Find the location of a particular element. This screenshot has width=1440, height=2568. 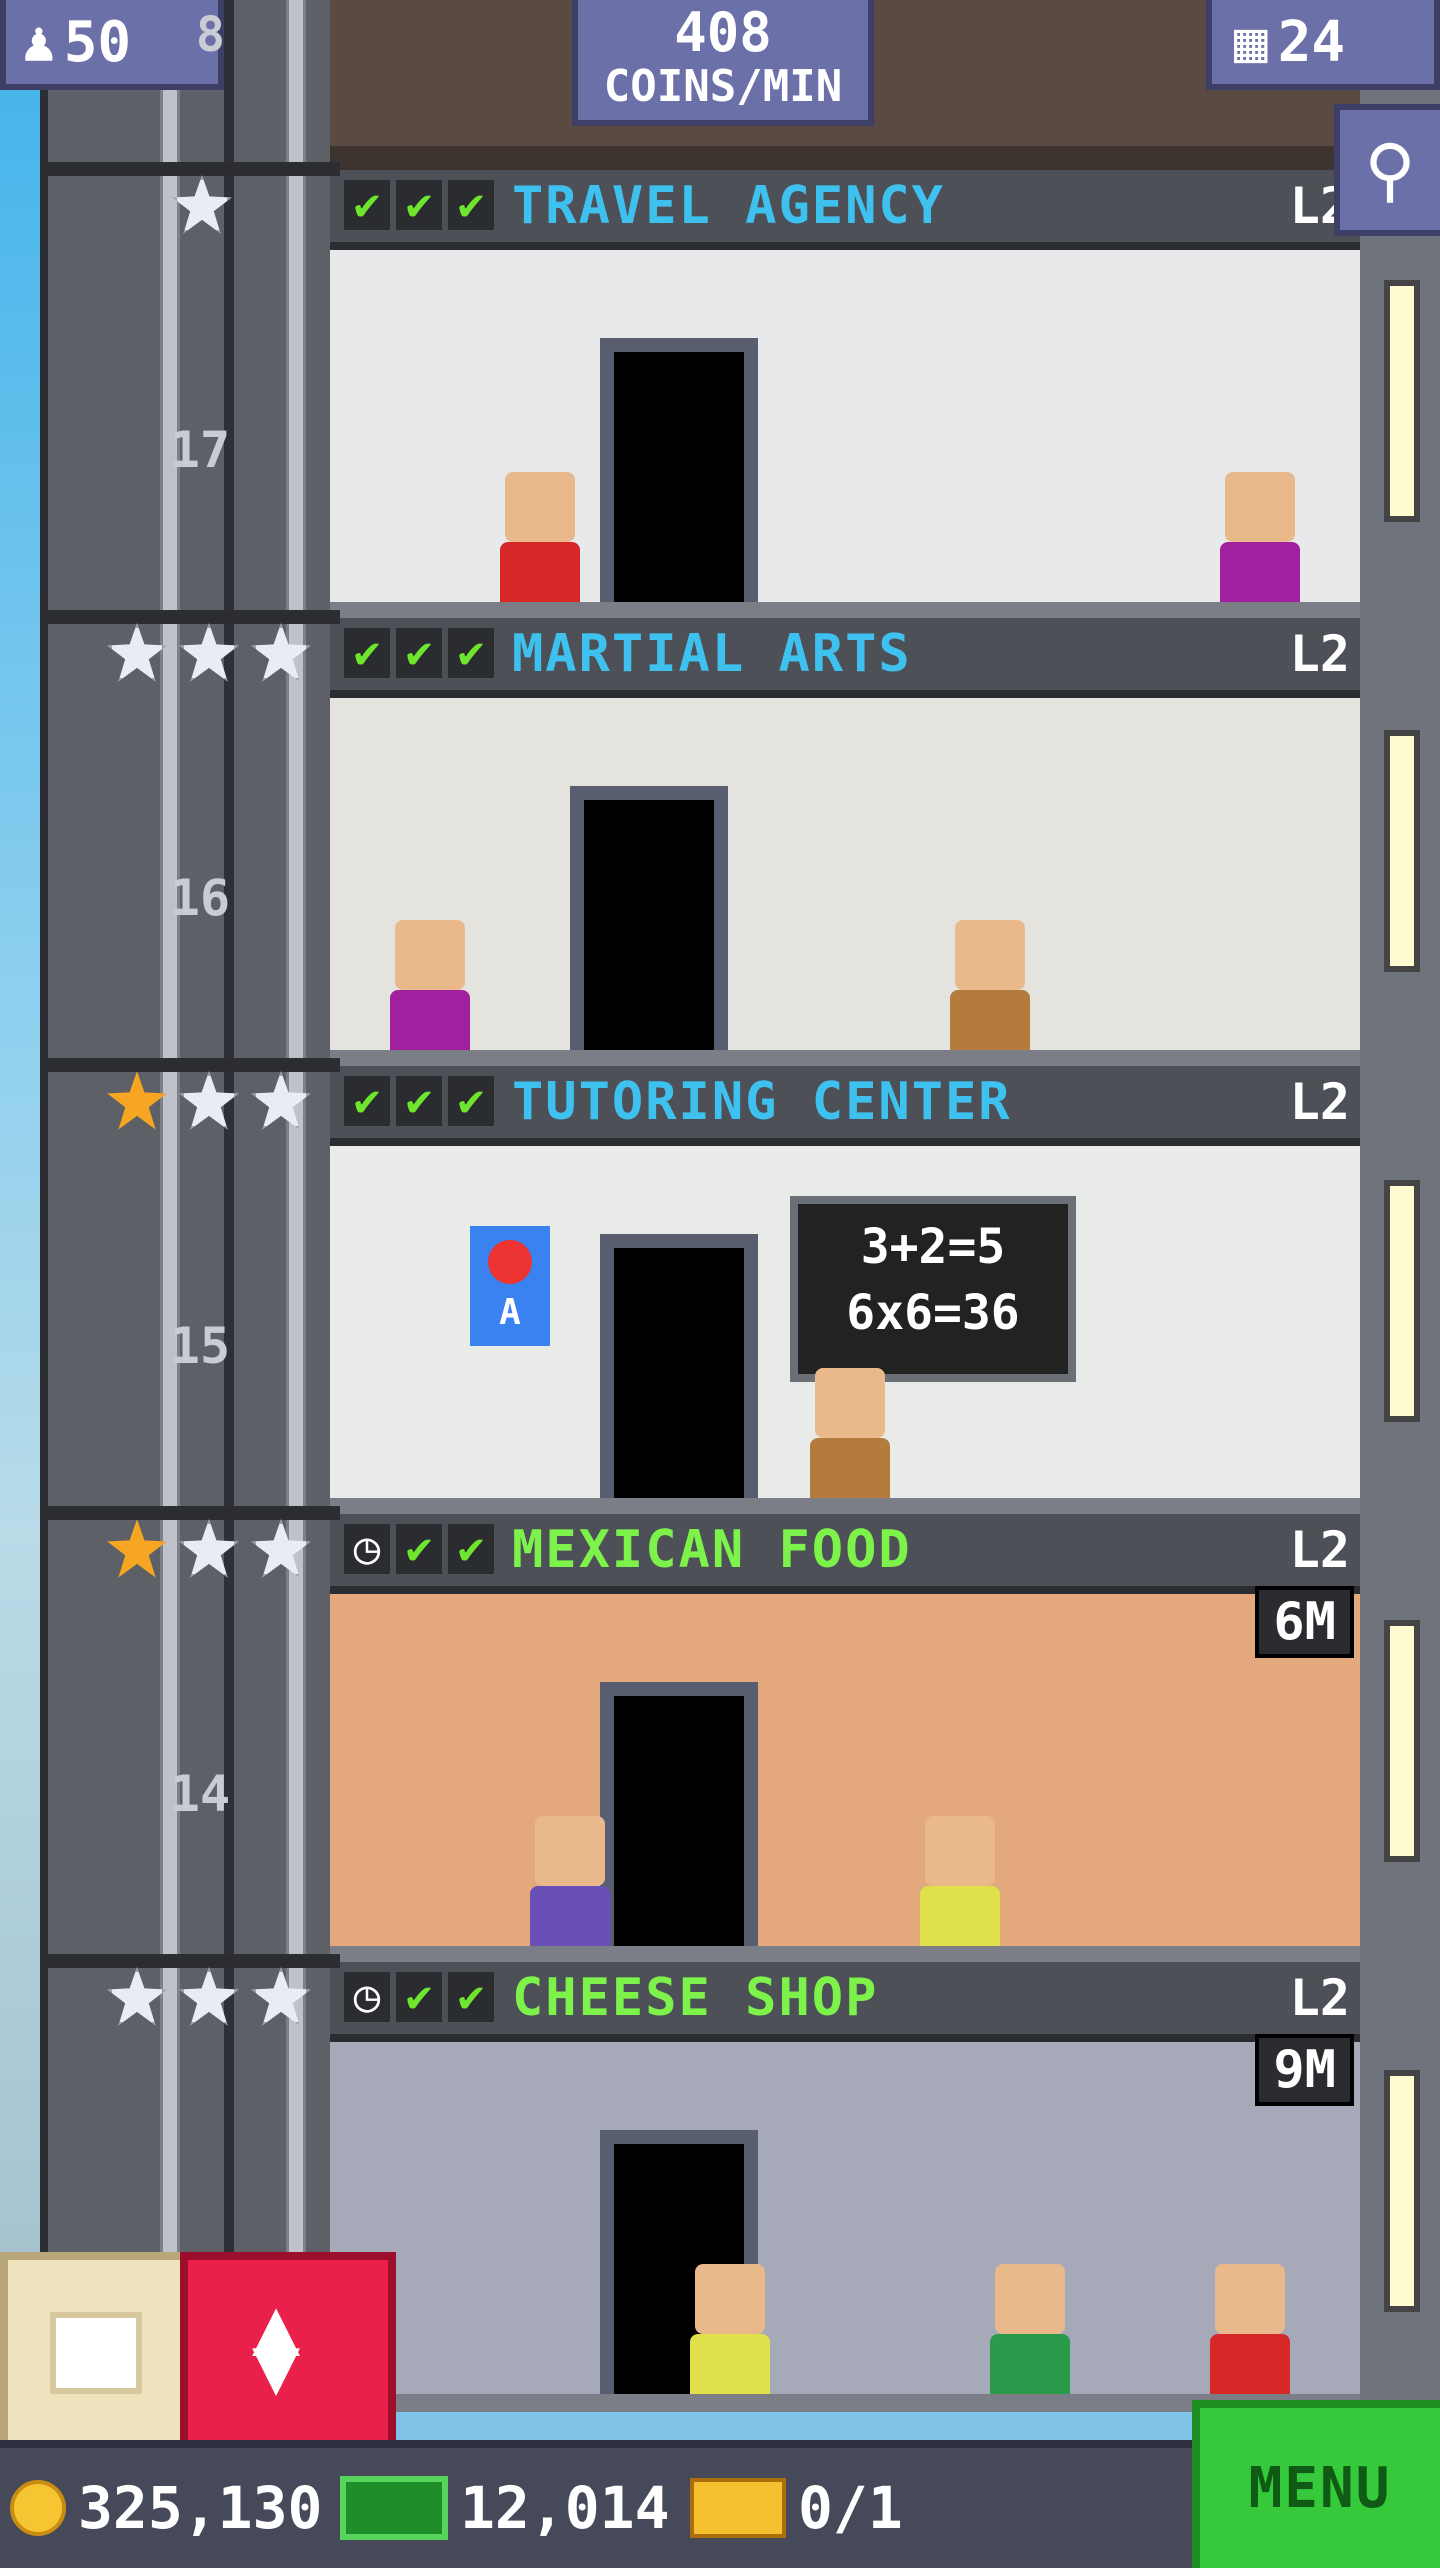

apple-icon is located at coordinates (510, 1262).